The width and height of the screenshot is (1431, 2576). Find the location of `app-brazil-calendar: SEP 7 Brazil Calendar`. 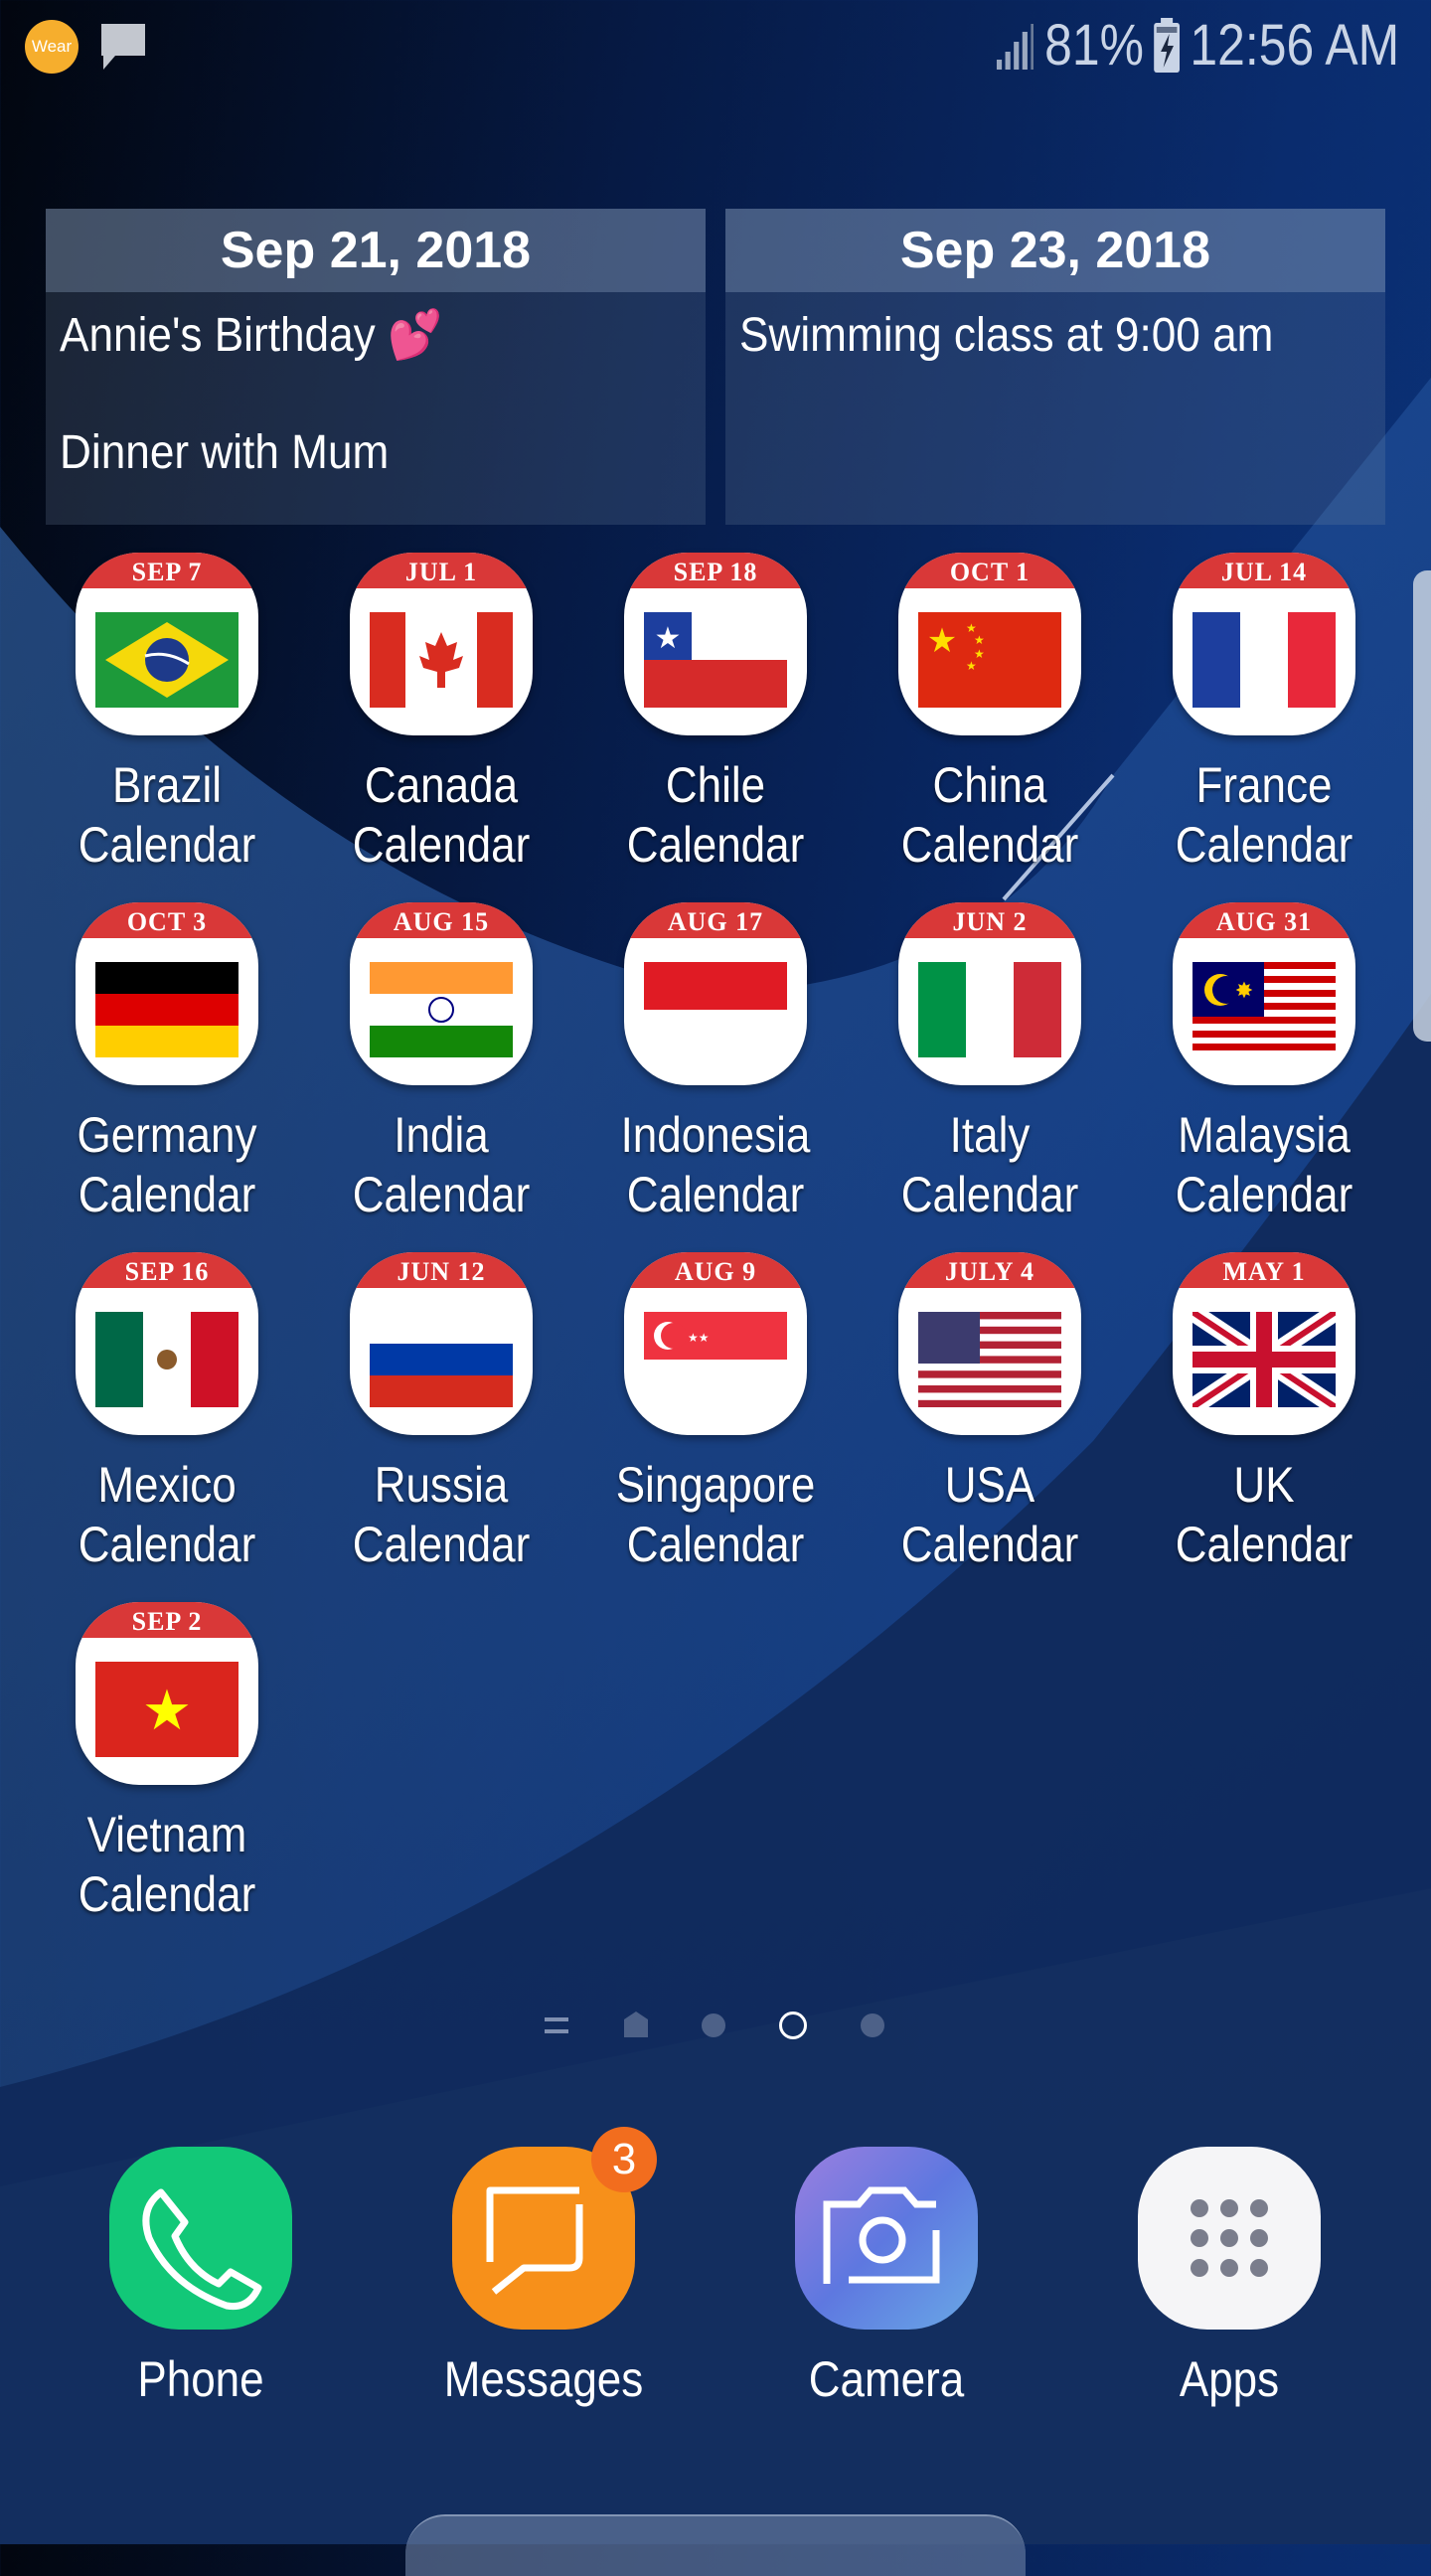

app-brazil-calendar: SEP 7 Brazil Calendar is located at coordinates (167, 714).